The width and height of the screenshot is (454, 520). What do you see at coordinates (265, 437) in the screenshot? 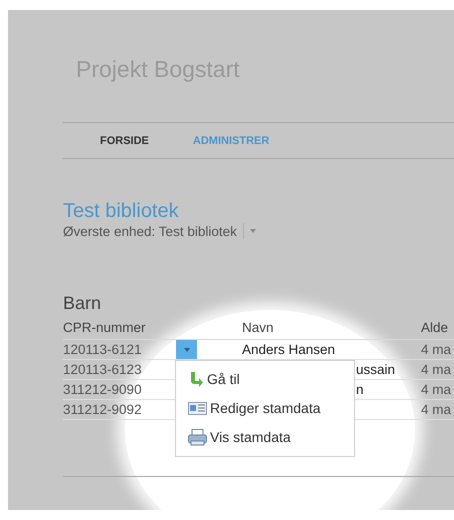
I see `menu-item: Vis stamdata` at bounding box center [265, 437].